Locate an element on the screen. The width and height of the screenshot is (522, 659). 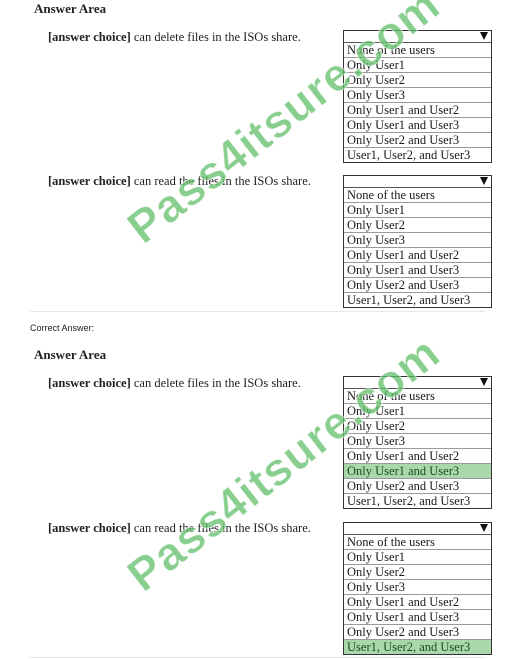
dropdown-option-selected: Only User1 and User3 is located at coordinates (417, 471).